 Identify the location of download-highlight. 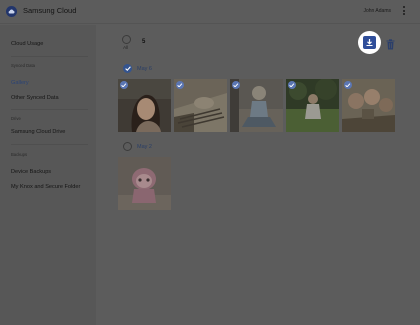
(369, 42).